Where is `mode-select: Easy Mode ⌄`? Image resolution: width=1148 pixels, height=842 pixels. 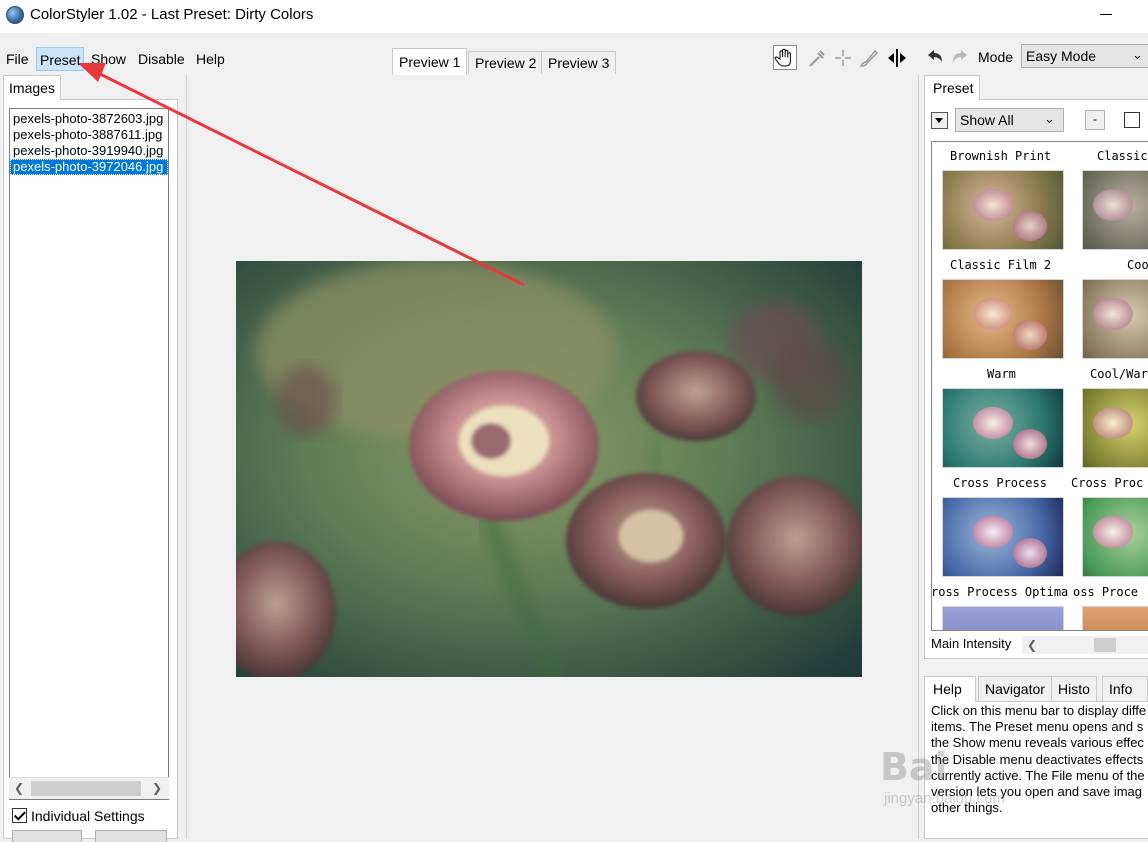 mode-select: Easy Mode ⌄ is located at coordinates (1084, 56).